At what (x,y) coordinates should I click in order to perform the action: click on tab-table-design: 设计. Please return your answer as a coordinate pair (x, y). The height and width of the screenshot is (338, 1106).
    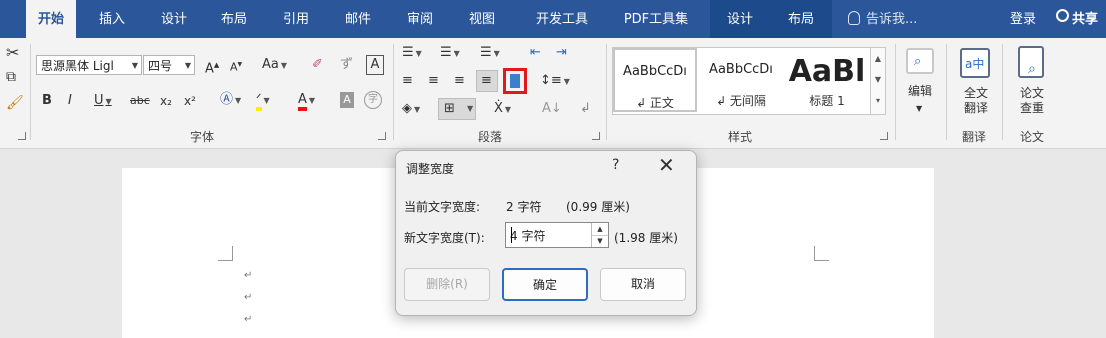
    Looking at the image, I should click on (740, 19).